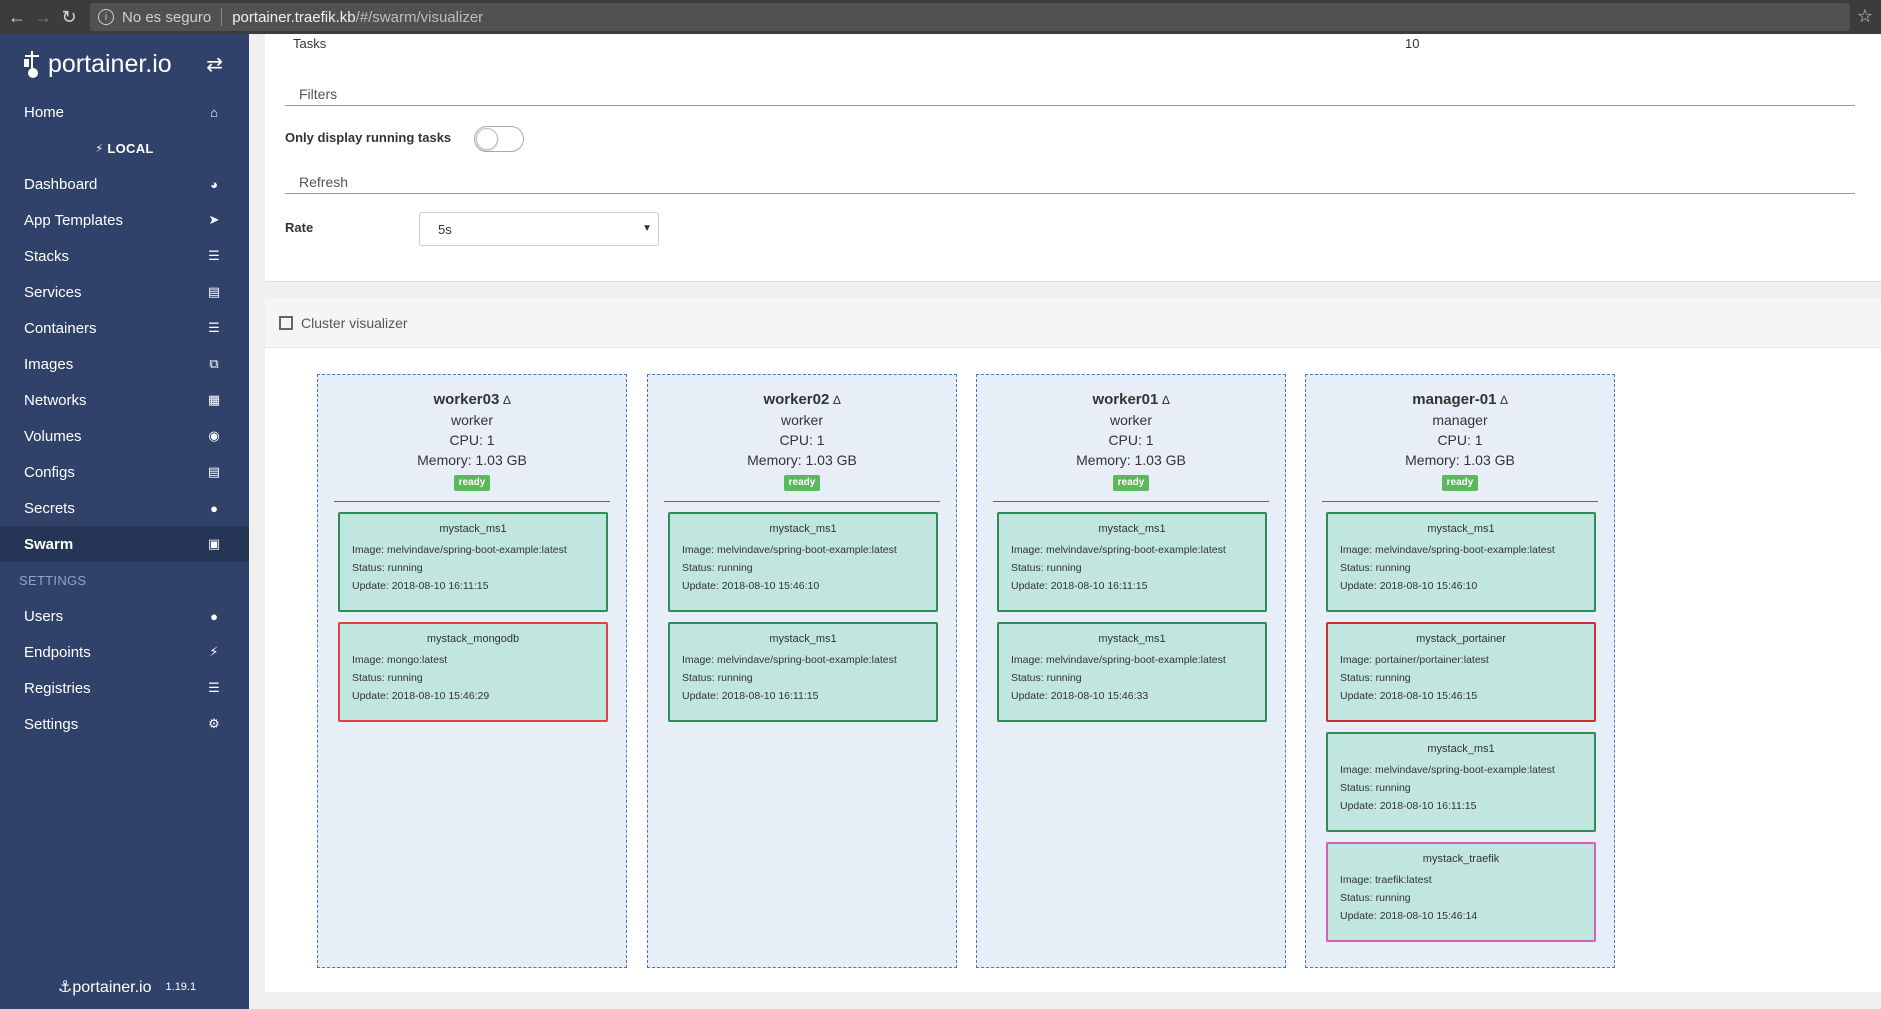 This screenshot has height=1009, width=1881. What do you see at coordinates (214, 291) in the screenshot?
I see `list-alt-icon: ▤` at bounding box center [214, 291].